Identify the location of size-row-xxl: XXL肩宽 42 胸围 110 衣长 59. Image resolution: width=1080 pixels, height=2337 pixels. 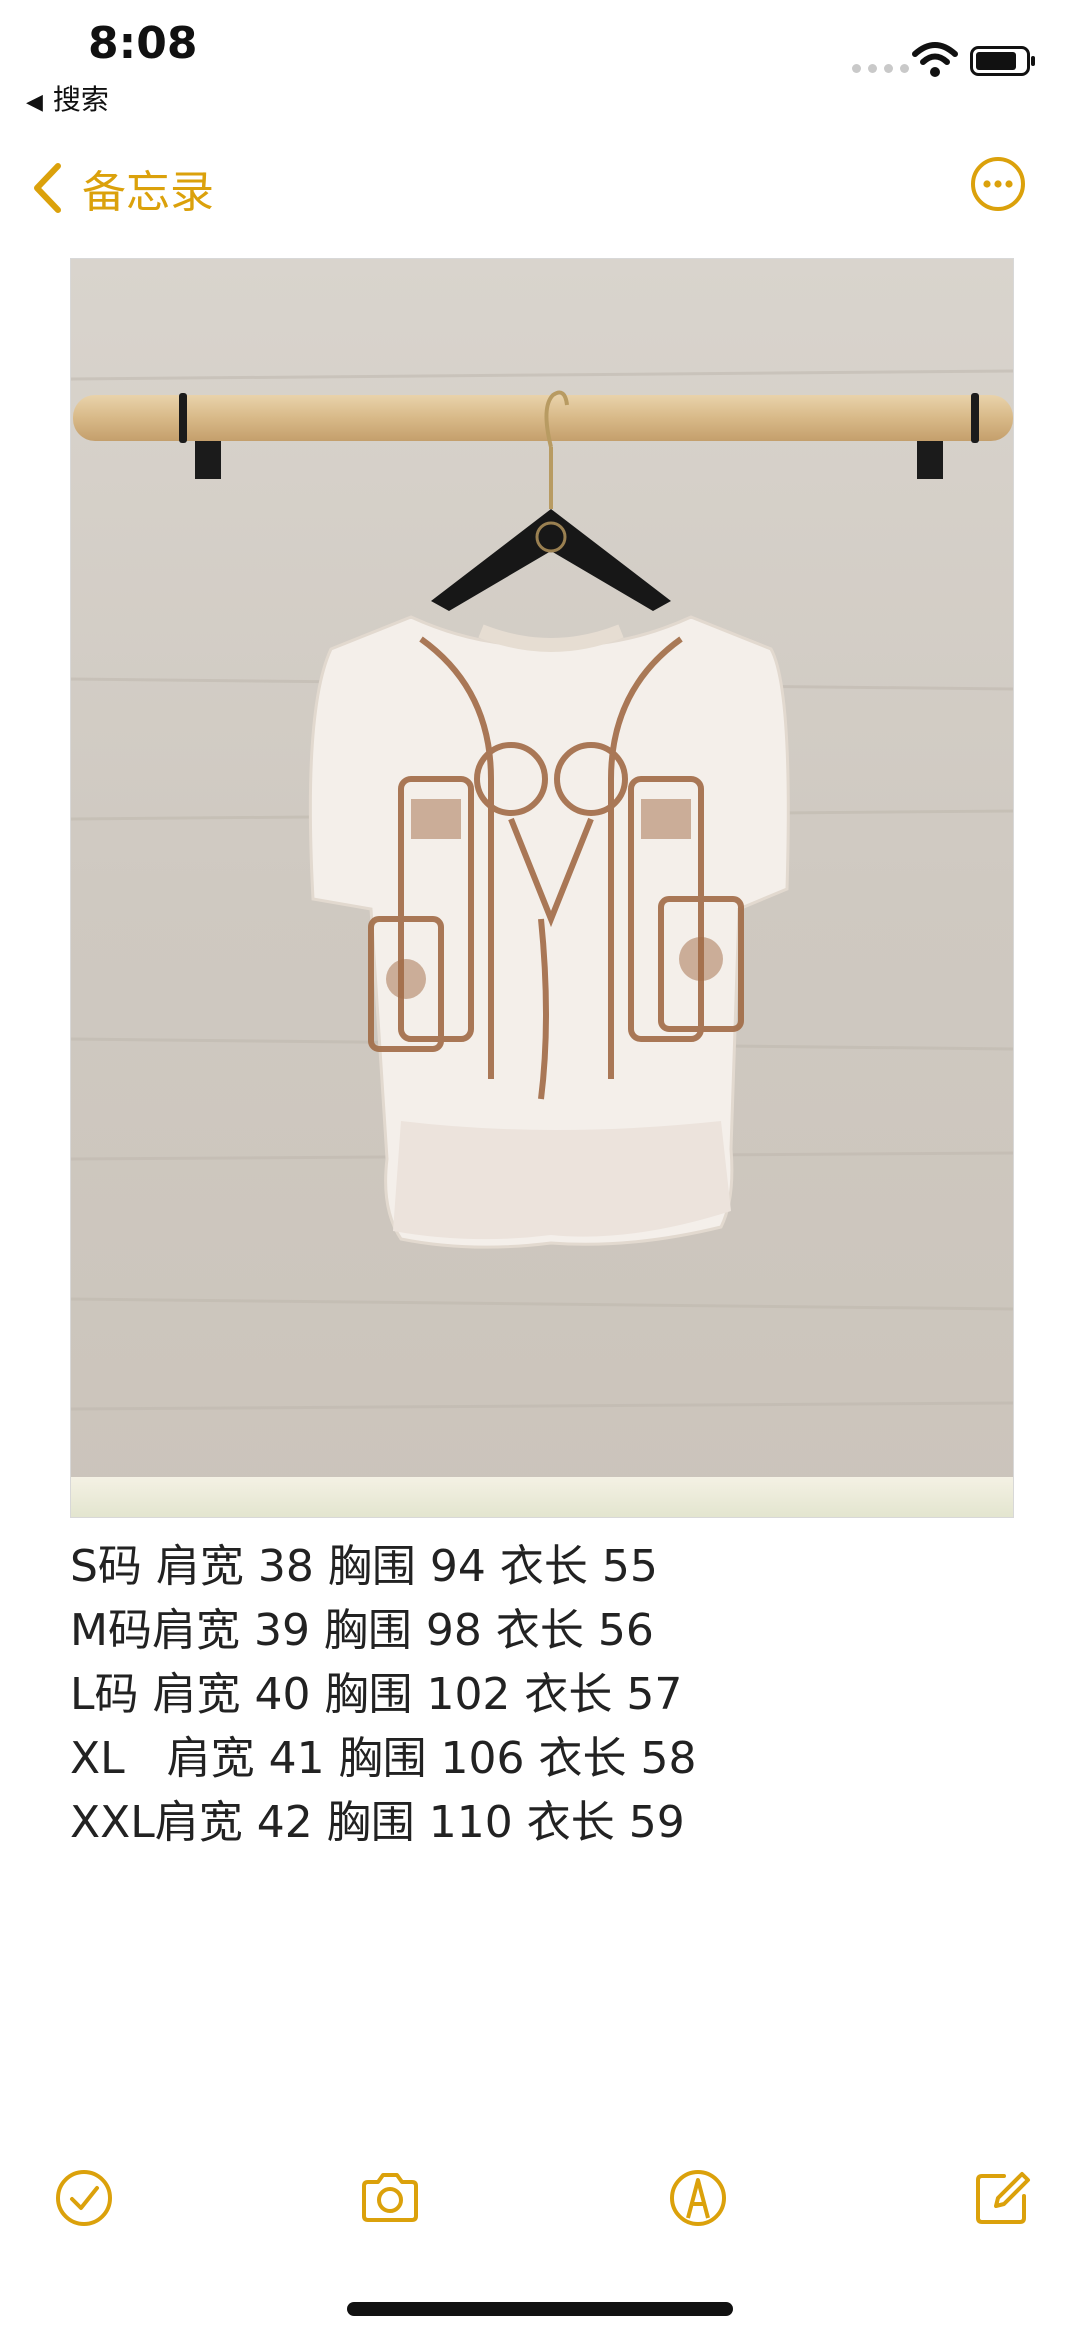
(377, 1822).